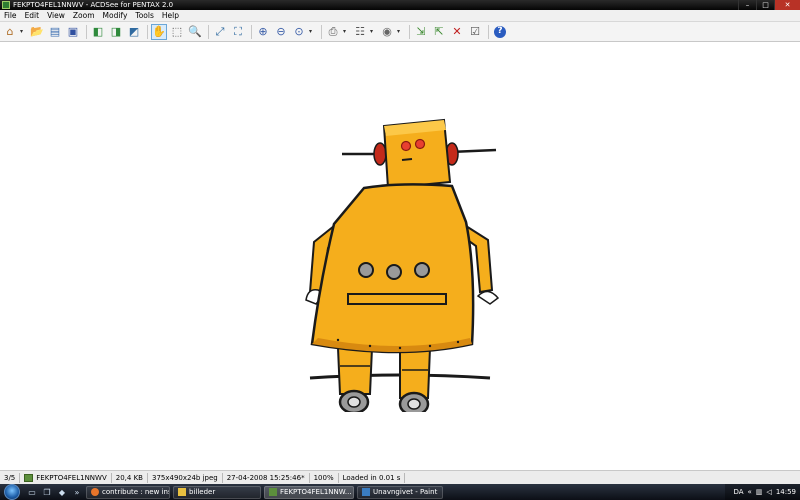 This screenshot has width=800, height=500. What do you see at coordinates (380, 154) in the screenshot?
I see `robot-ear-left` at bounding box center [380, 154].